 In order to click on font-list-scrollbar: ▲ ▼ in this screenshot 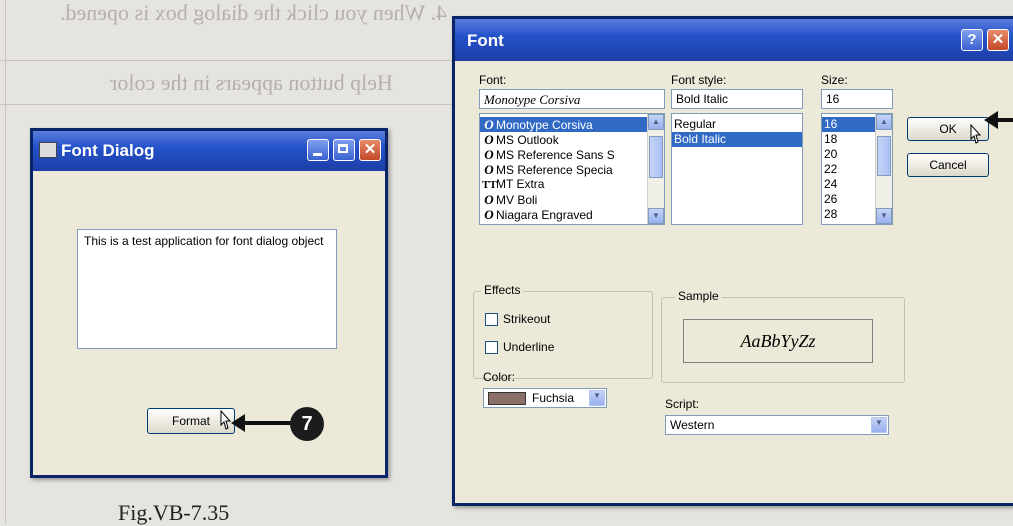, I will do `click(655, 169)`.